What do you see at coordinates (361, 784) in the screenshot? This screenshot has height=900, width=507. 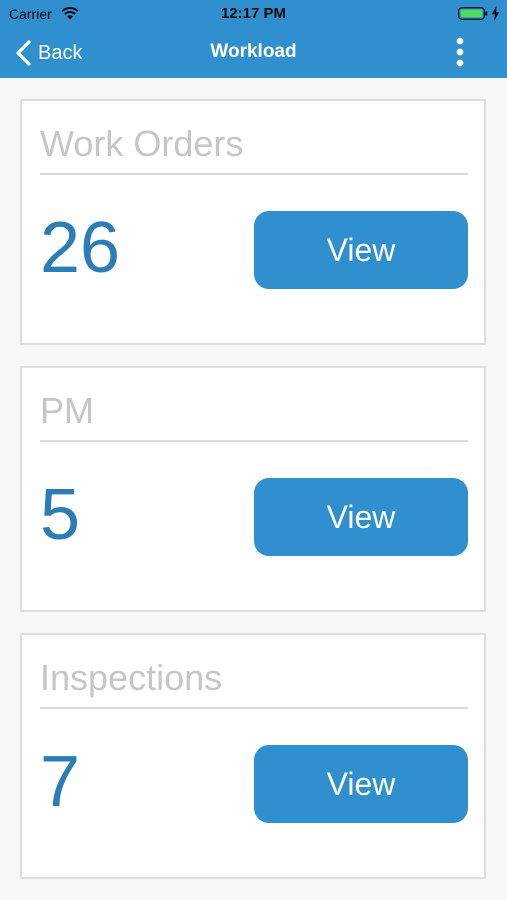 I see `view-inspections-button: View` at bounding box center [361, 784].